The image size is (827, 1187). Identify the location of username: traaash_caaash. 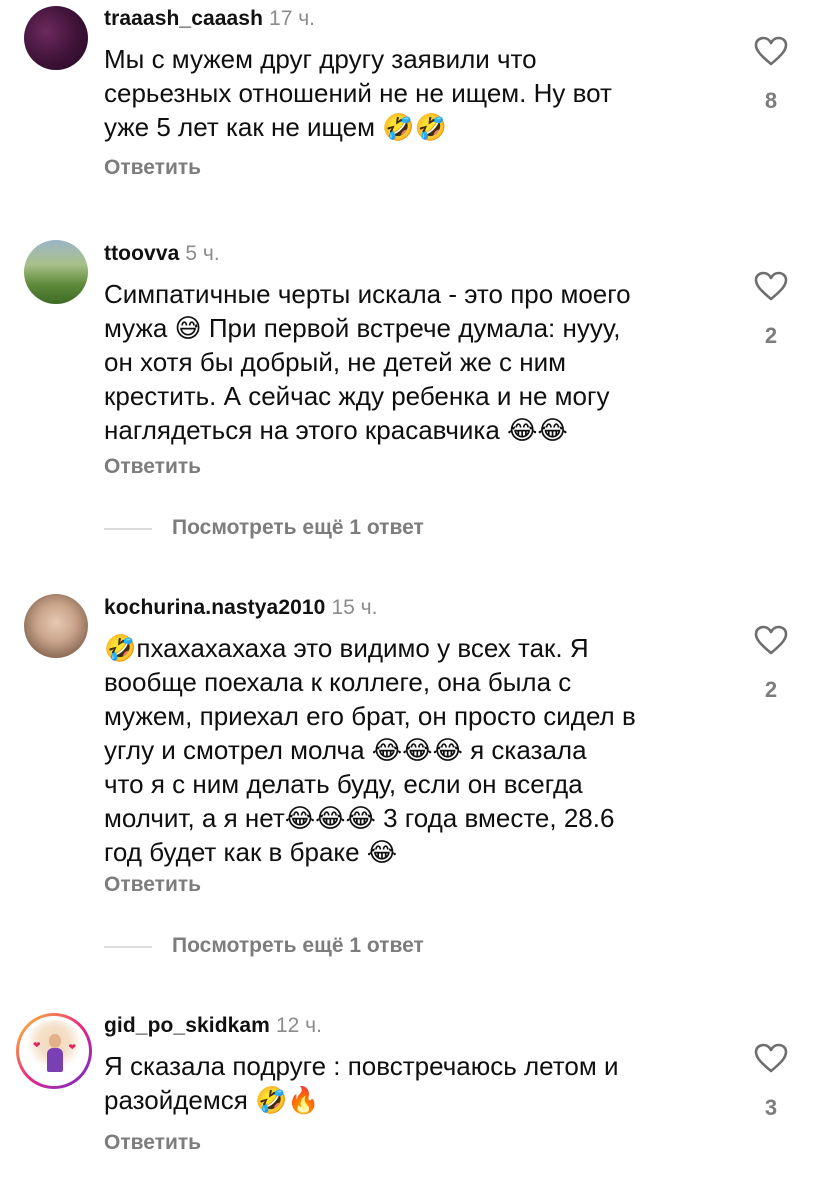
(183, 18).